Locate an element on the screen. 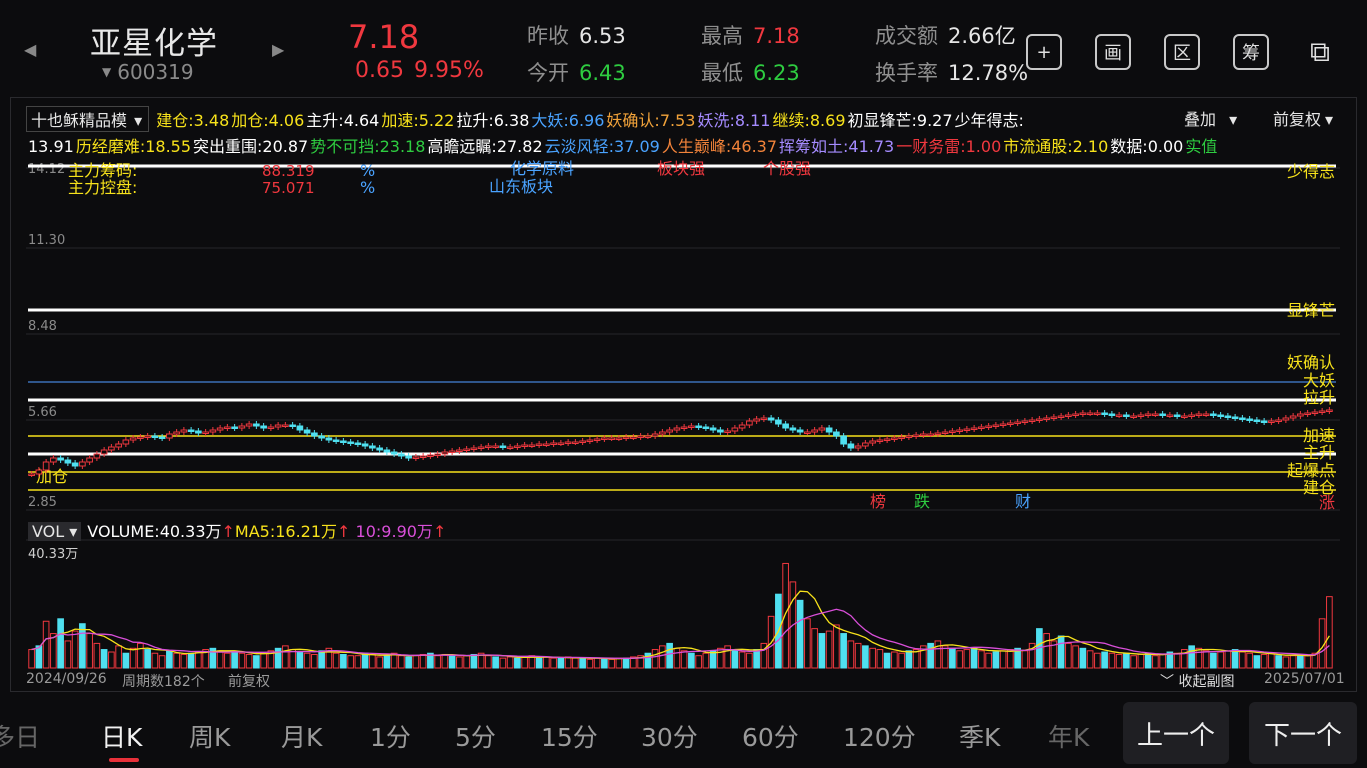  start-date: 2024/09/26 is located at coordinates (66, 679).